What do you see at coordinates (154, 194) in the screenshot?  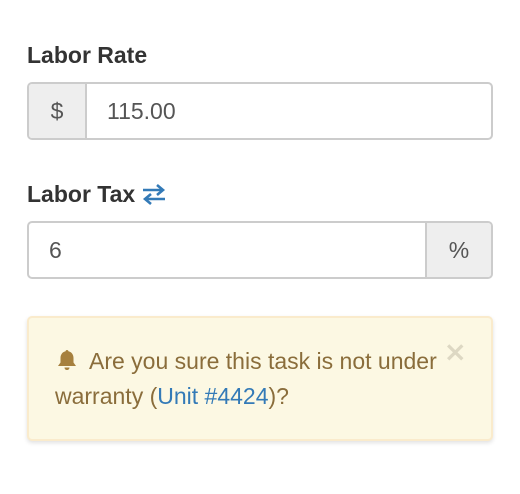 I see `swap-arrows-icon` at bounding box center [154, 194].